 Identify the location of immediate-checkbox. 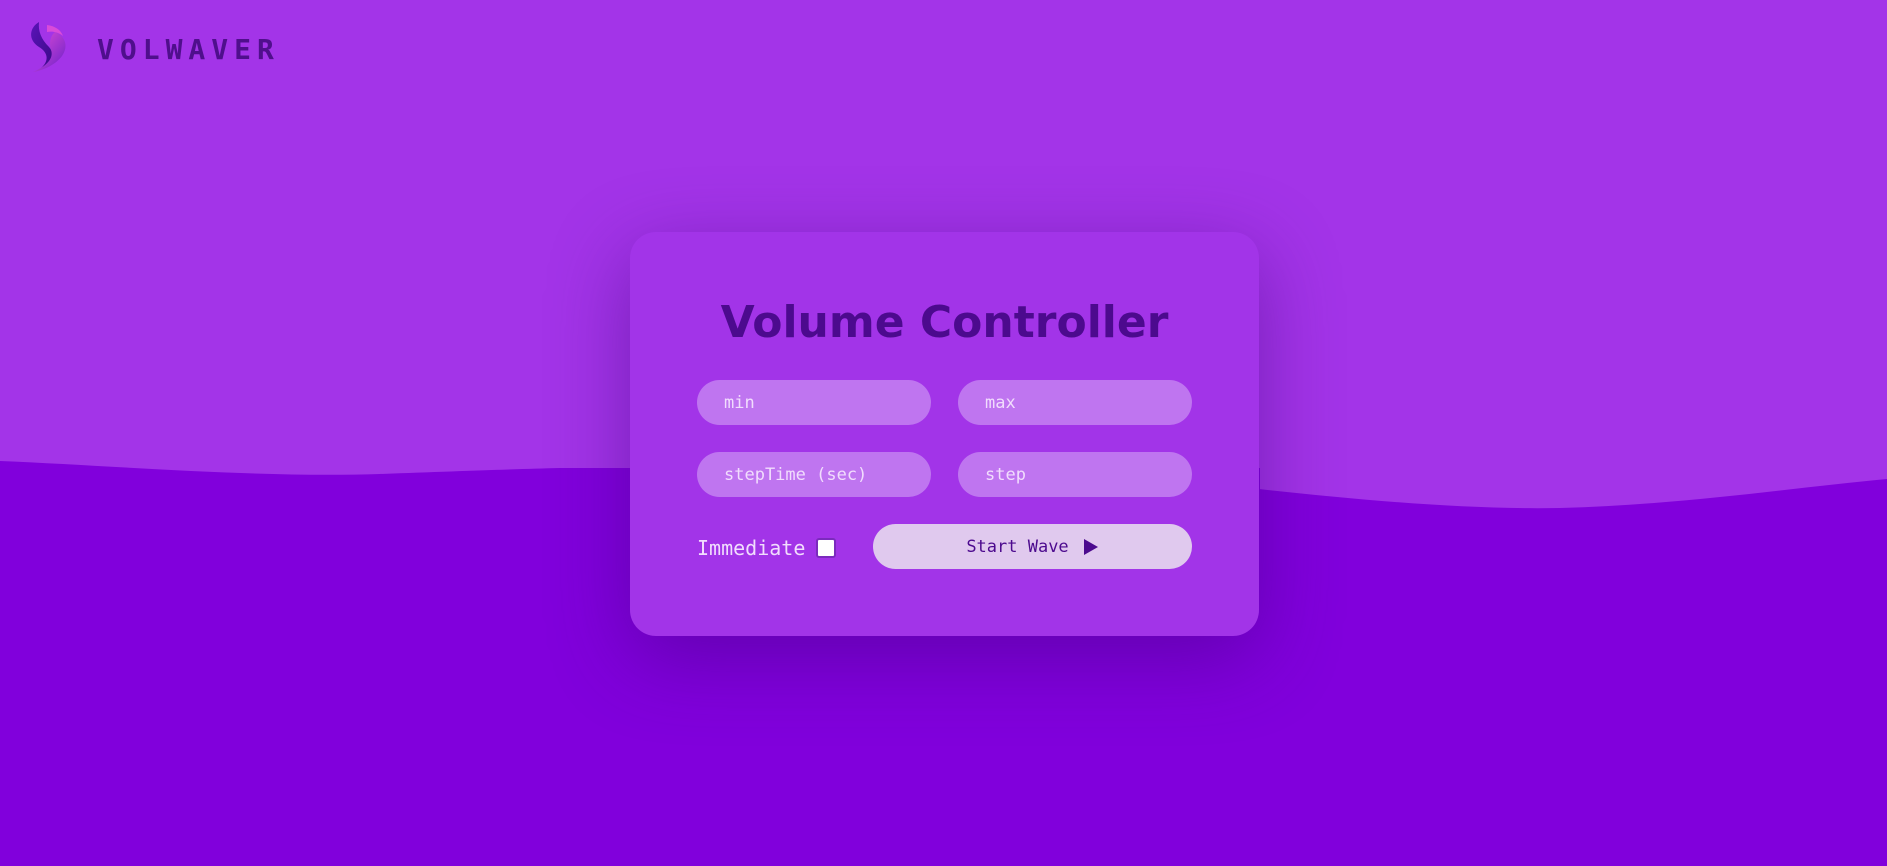
(826, 548).